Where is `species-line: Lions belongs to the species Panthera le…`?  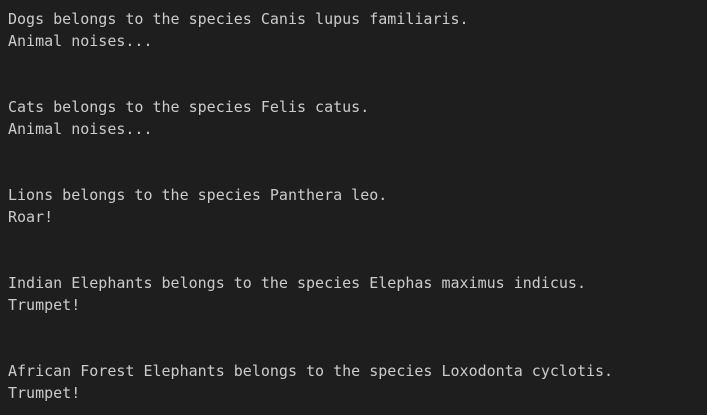
species-line: Lions belongs to the species Panthera le… is located at coordinates (198, 195).